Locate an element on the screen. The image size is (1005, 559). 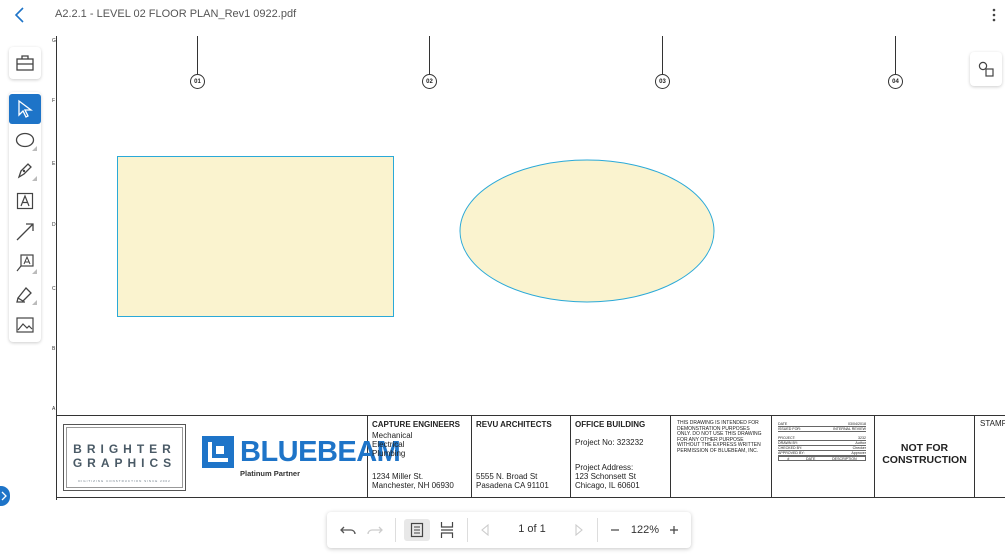
pen-tool is located at coordinates (25, 170).